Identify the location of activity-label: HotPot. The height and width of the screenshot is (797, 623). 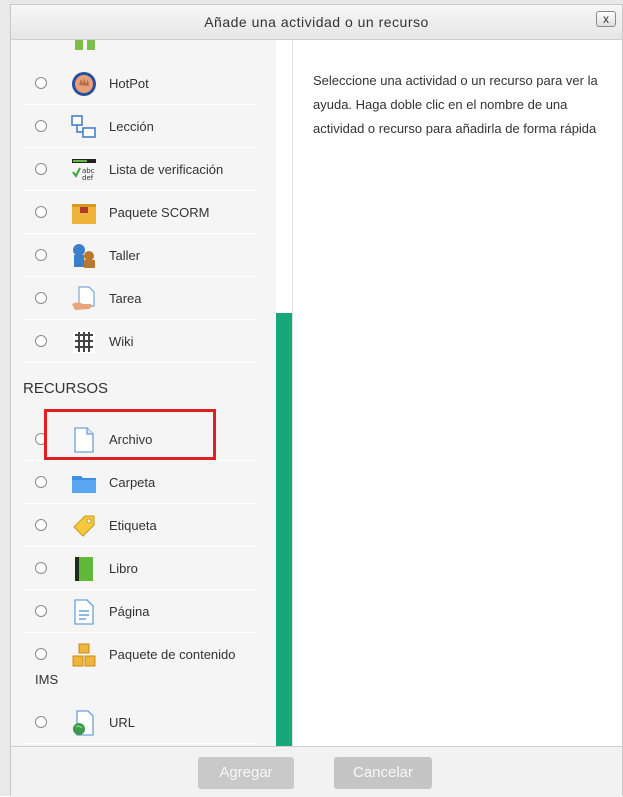
(129, 83).